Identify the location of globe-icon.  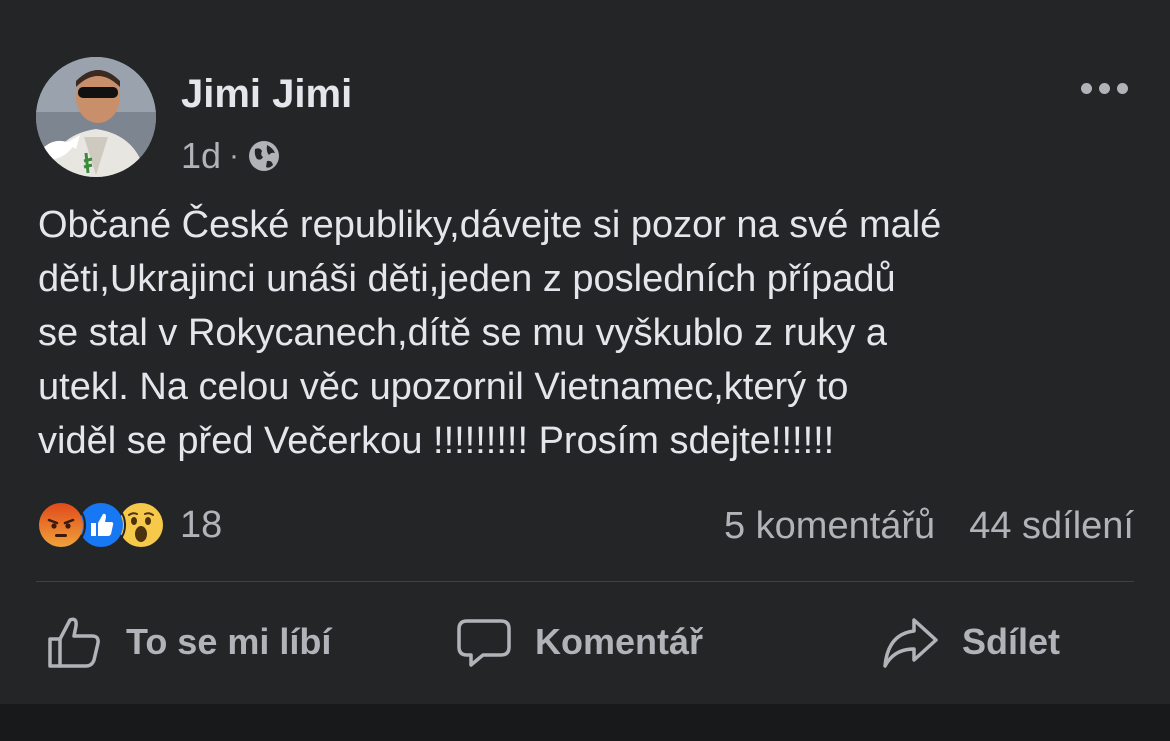
(264, 156).